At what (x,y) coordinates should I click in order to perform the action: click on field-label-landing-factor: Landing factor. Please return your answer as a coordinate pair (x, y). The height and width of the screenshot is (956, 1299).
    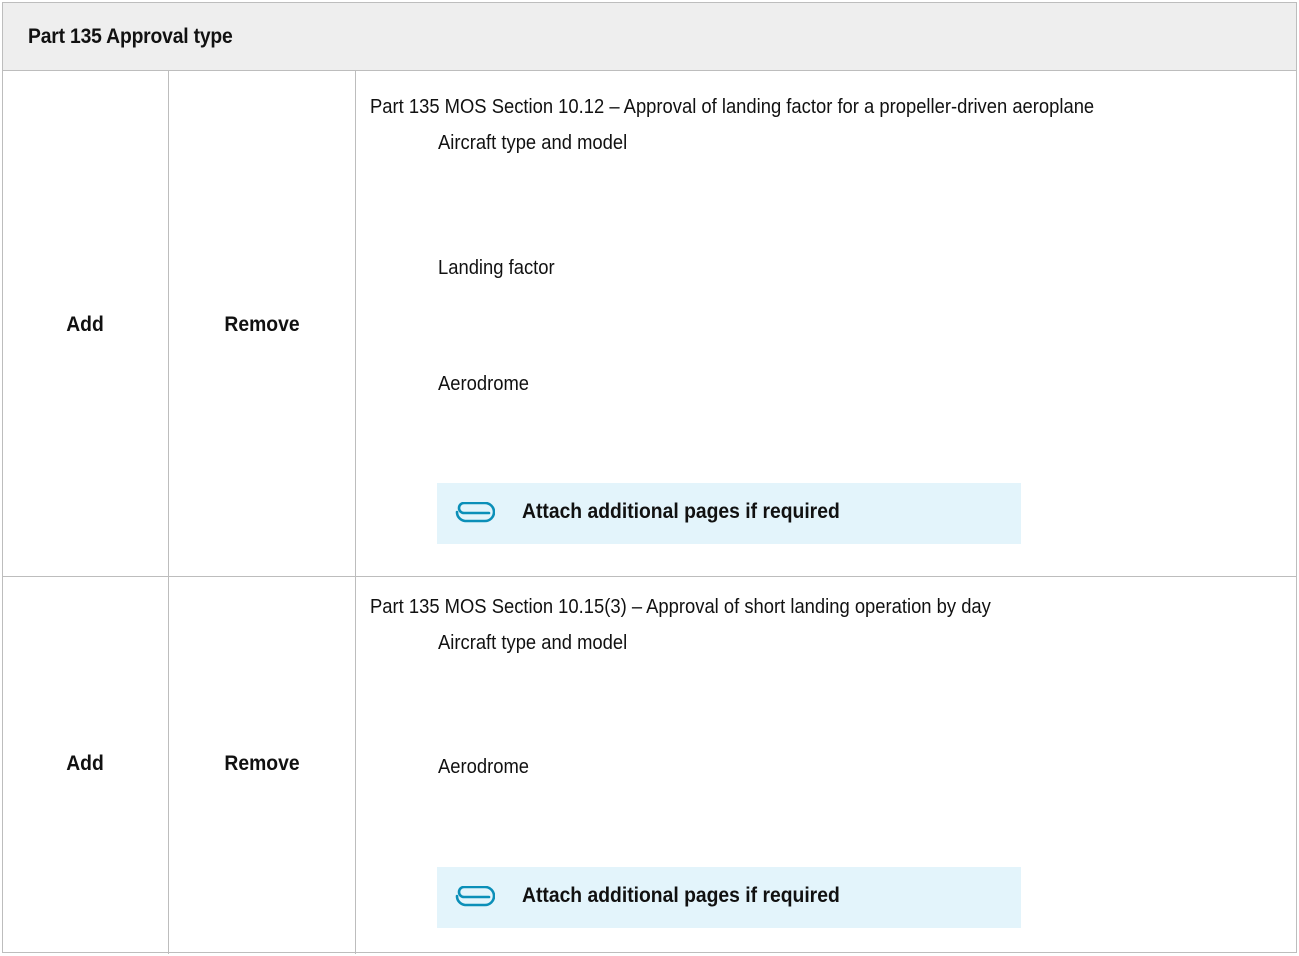
    Looking at the image, I should click on (496, 268).